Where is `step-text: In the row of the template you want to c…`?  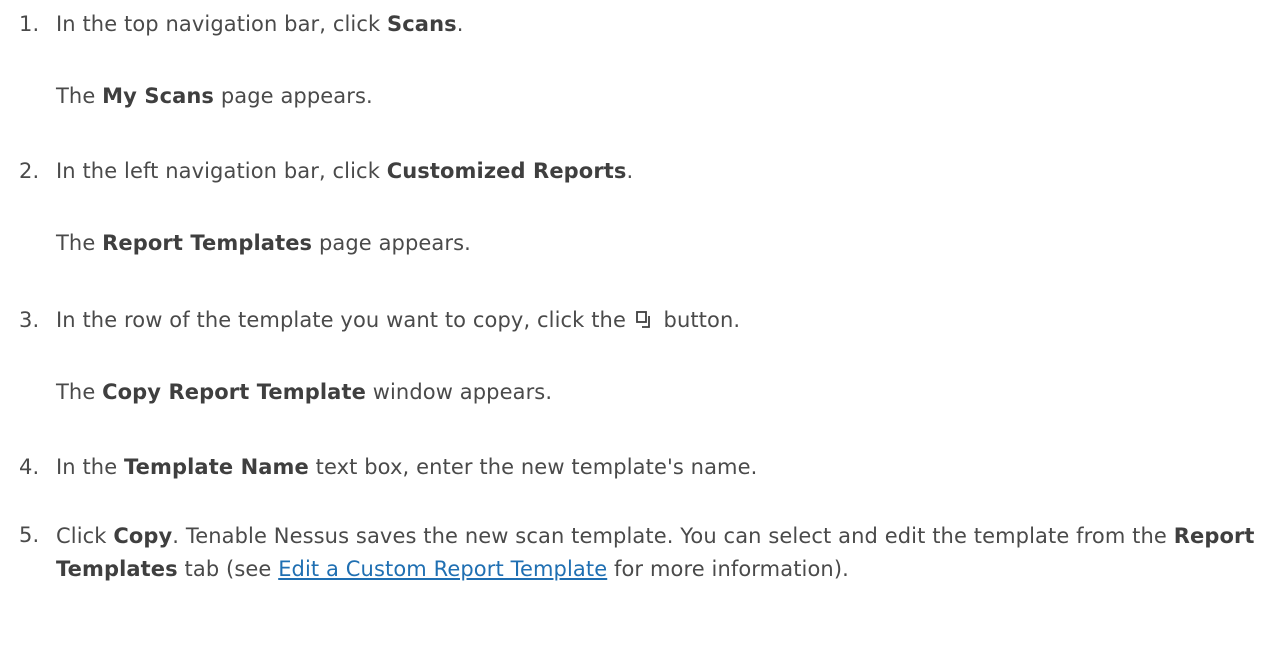
step-text: In the row of the template you want to c… is located at coordinates (398, 320).